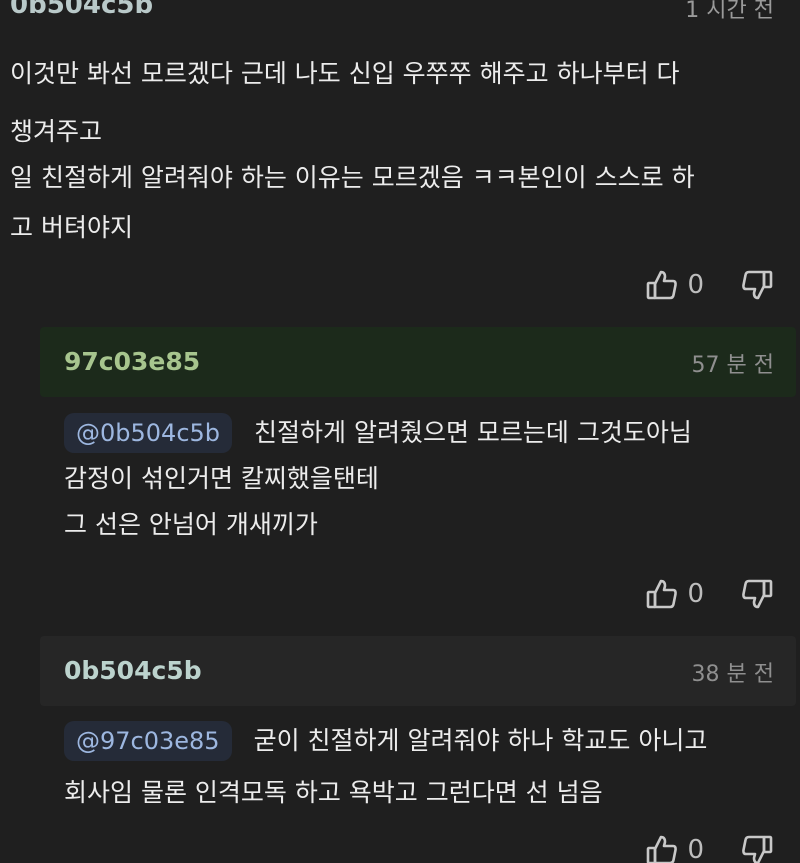 This screenshot has height=863, width=800. Describe the element at coordinates (148, 433) in the screenshot. I see `mention-tag: @0b504c5b` at that location.